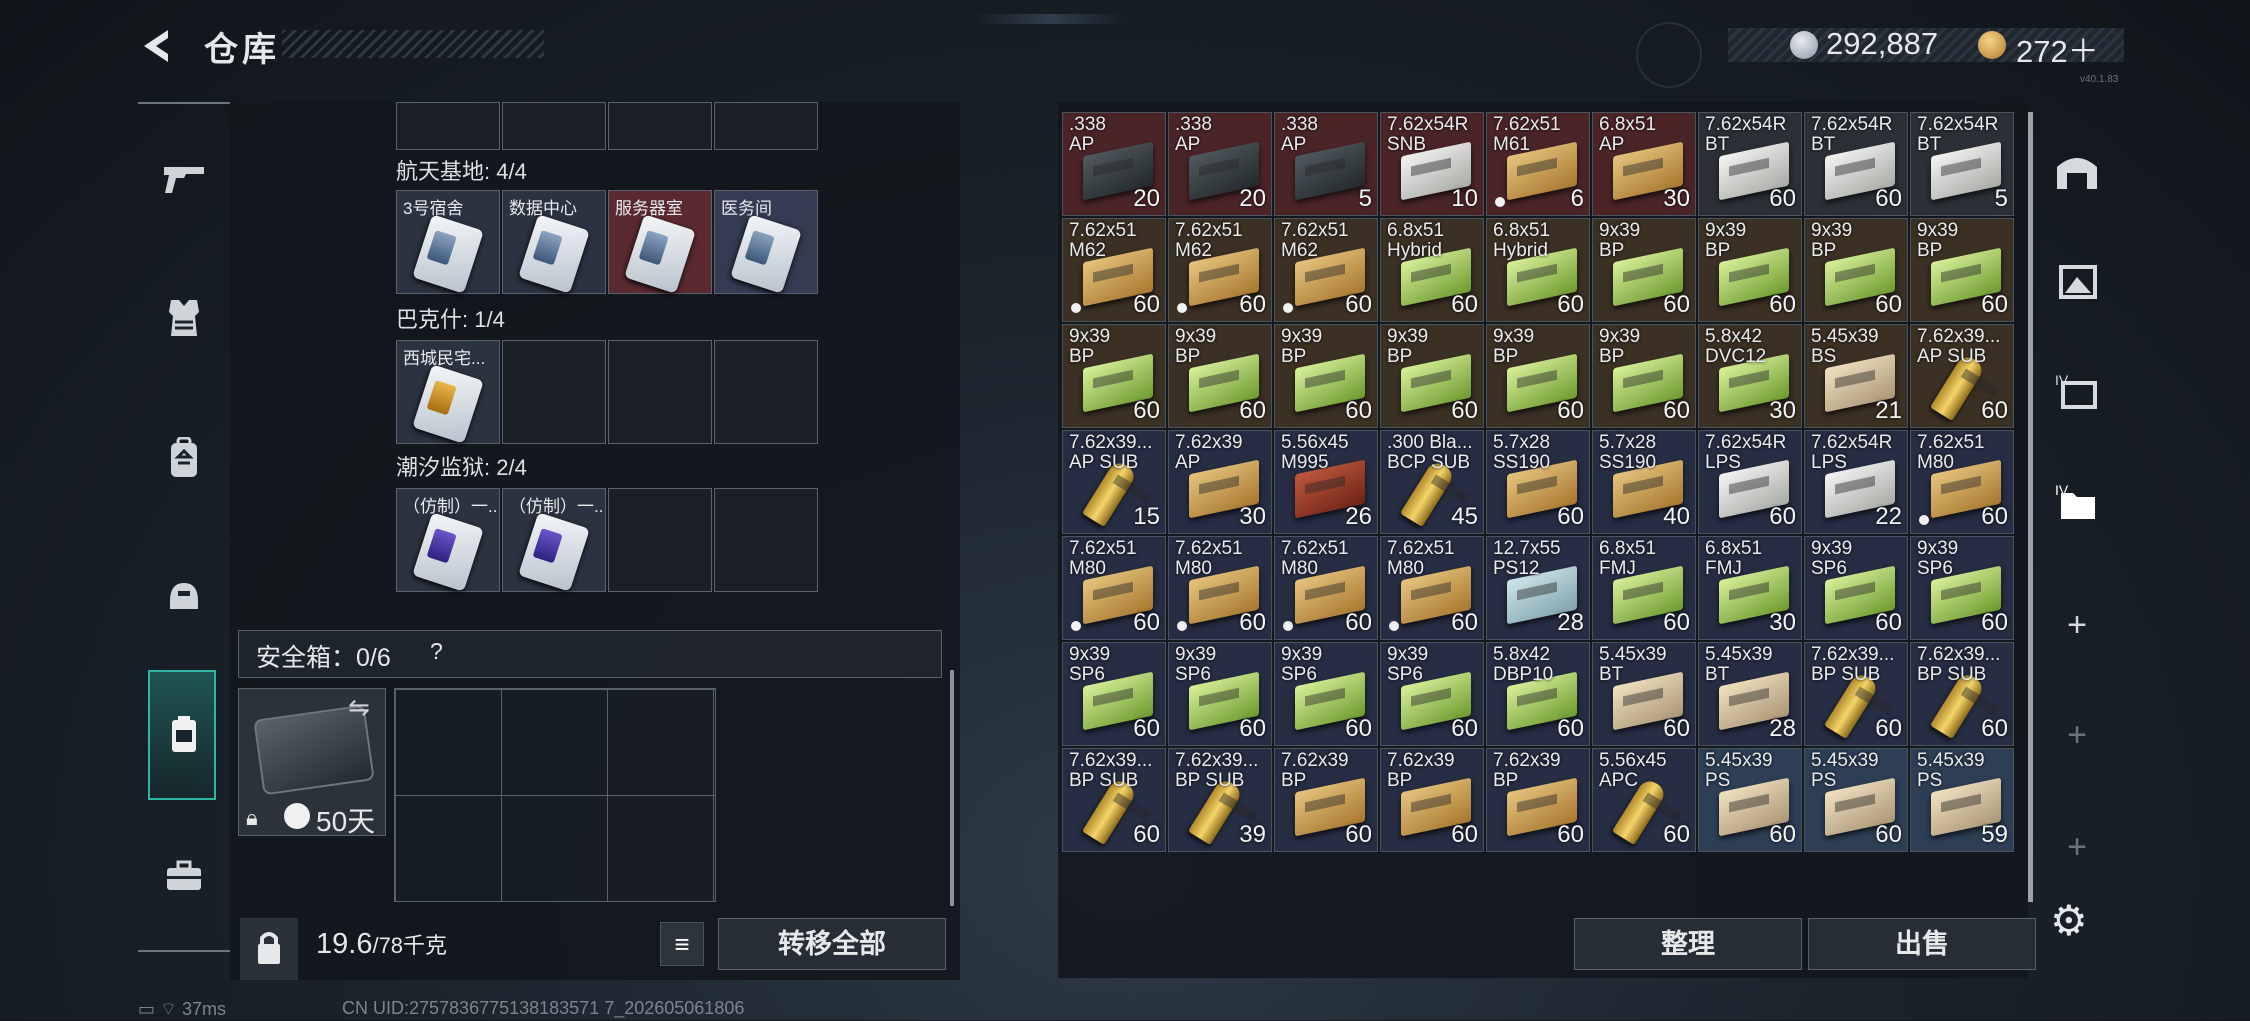  Describe the element at coordinates (184, 178) in the screenshot. I see `nav-weapon-icon` at that location.